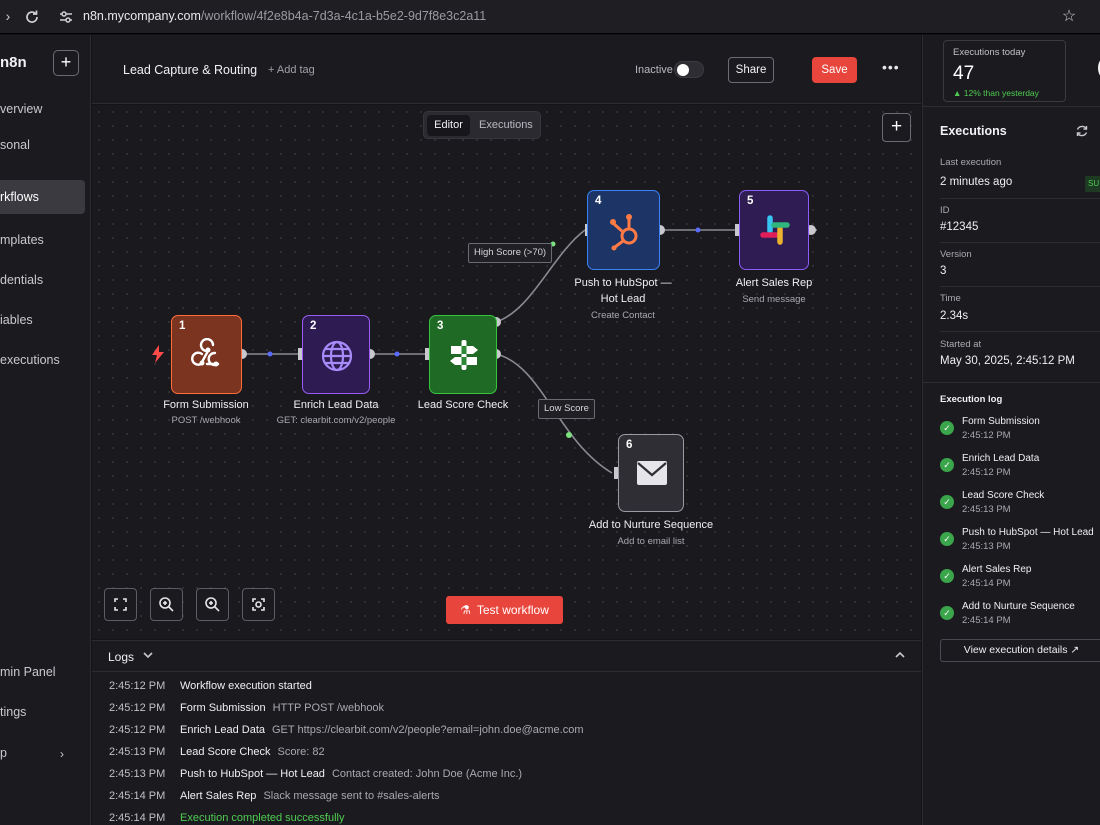 This screenshot has width=1100, height=825. What do you see at coordinates (32, 17) in the screenshot?
I see `reload-icon` at bounding box center [32, 17].